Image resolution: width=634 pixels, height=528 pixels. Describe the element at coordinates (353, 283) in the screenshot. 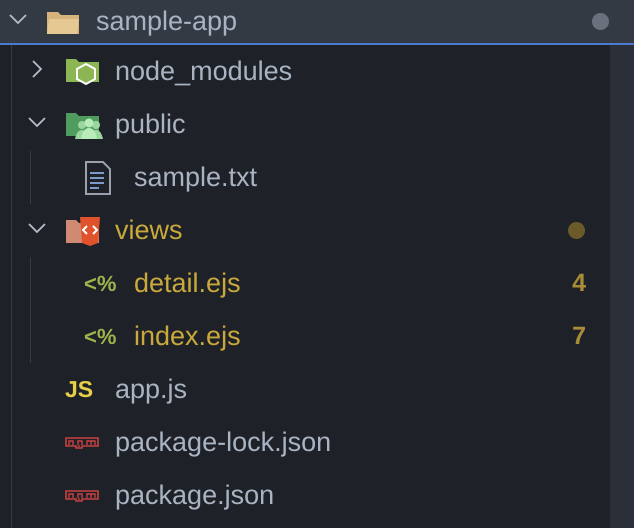

I see `file-name: detail.ejs` at that location.